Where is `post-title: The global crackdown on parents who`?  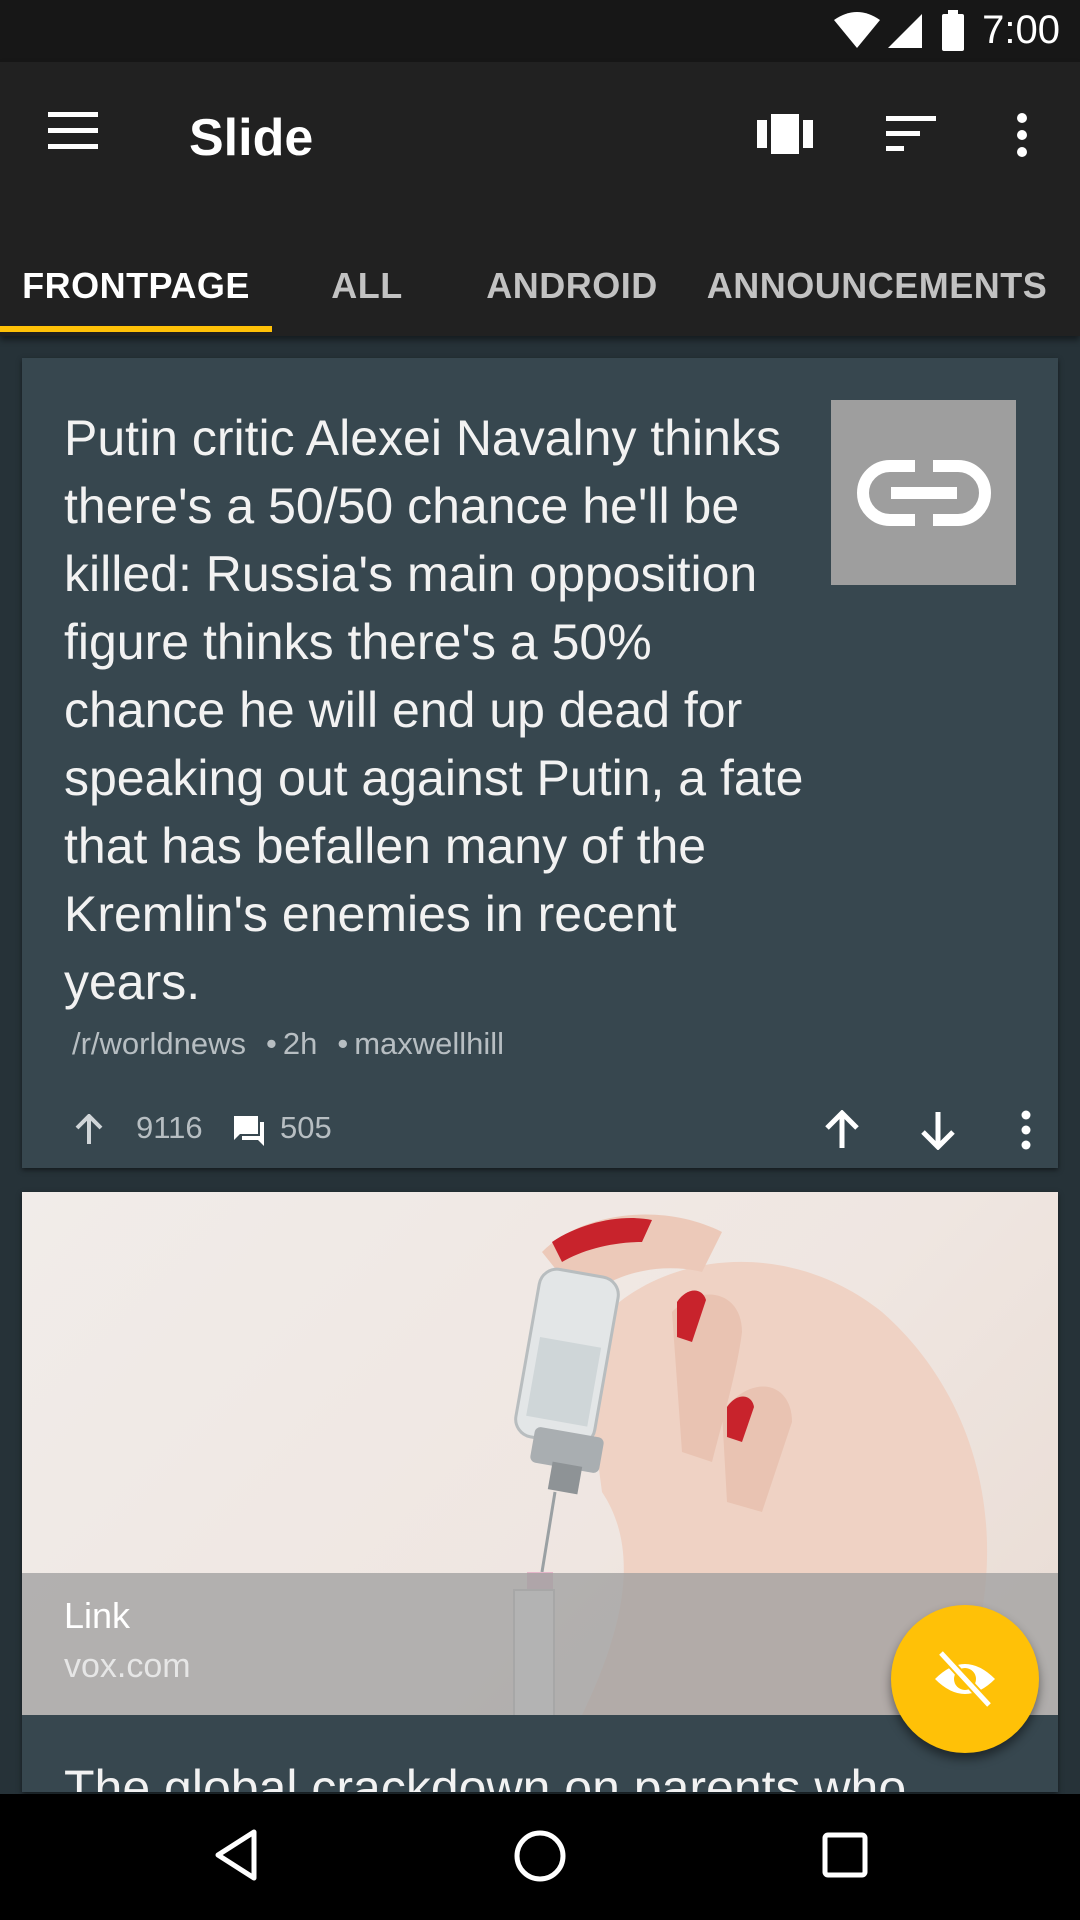 post-title: The global crackdown on parents who is located at coordinates (485, 1775).